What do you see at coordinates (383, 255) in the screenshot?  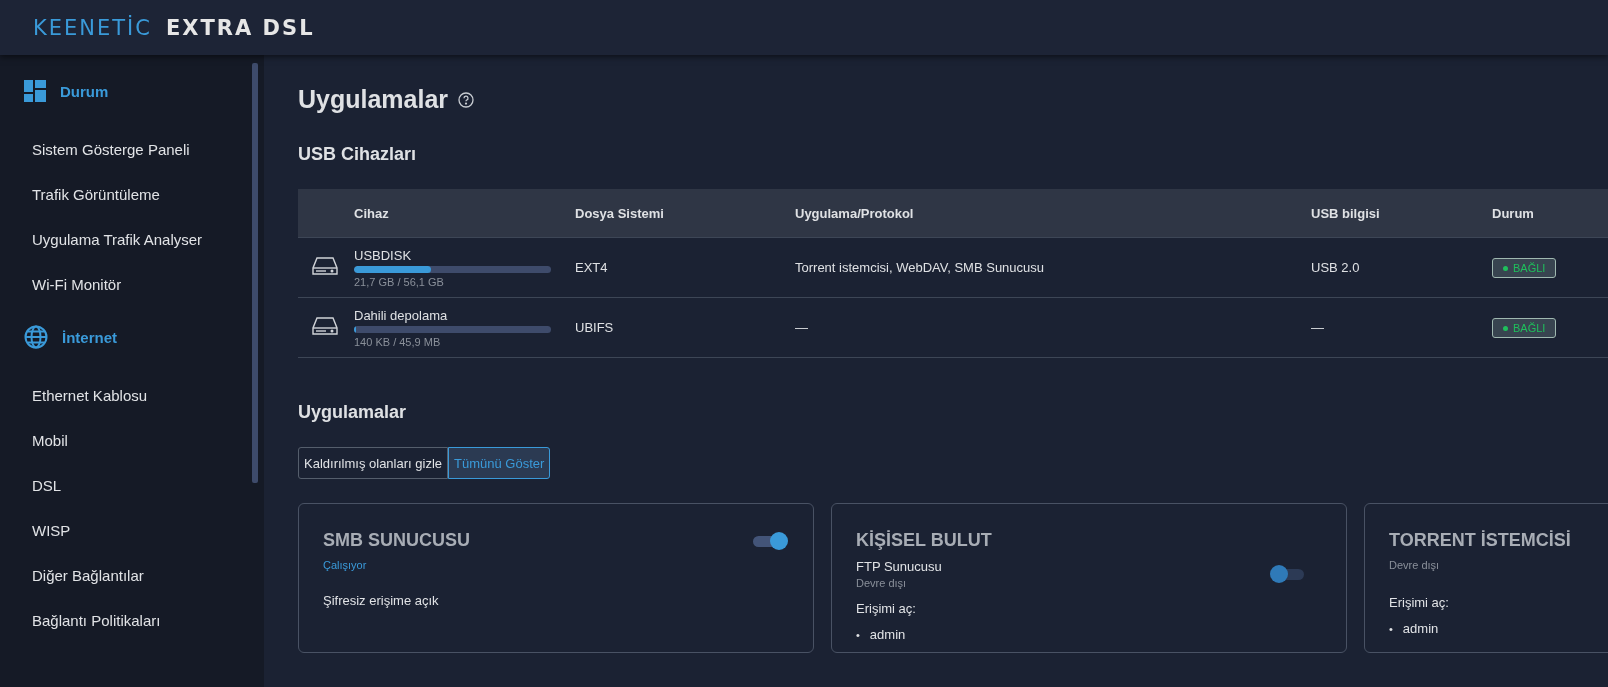 I see `device-name: USBDISK` at bounding box center [383, 255].